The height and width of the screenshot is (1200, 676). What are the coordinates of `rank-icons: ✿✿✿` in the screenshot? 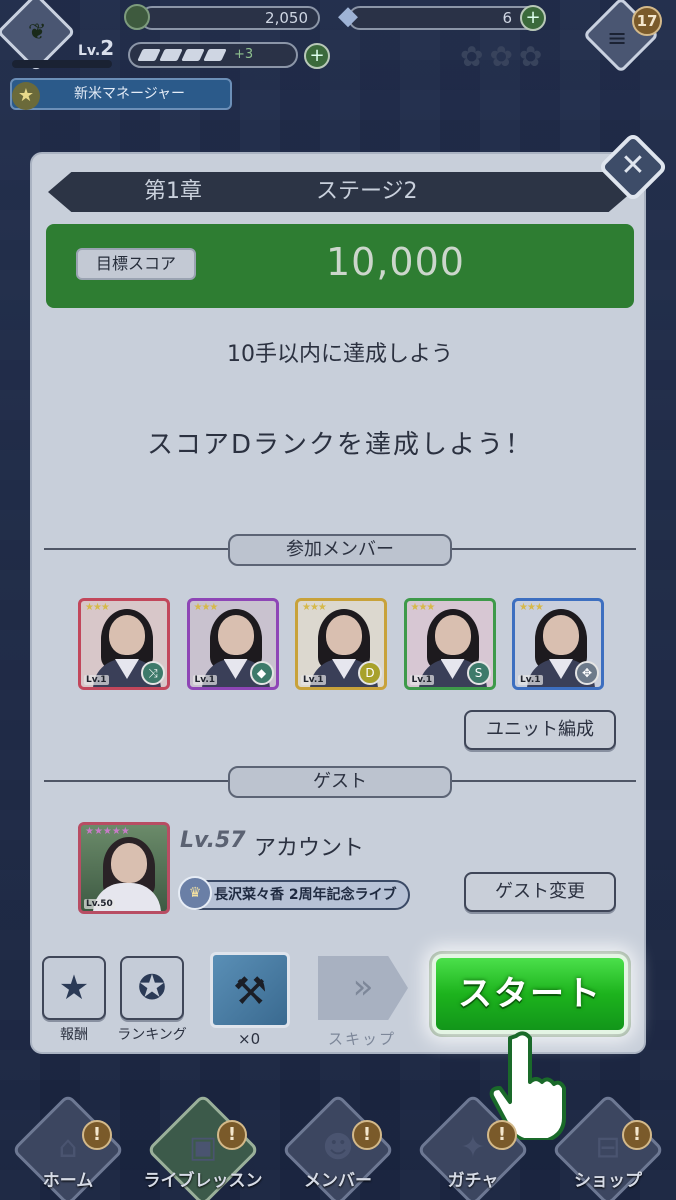 It's located at (504, 56).